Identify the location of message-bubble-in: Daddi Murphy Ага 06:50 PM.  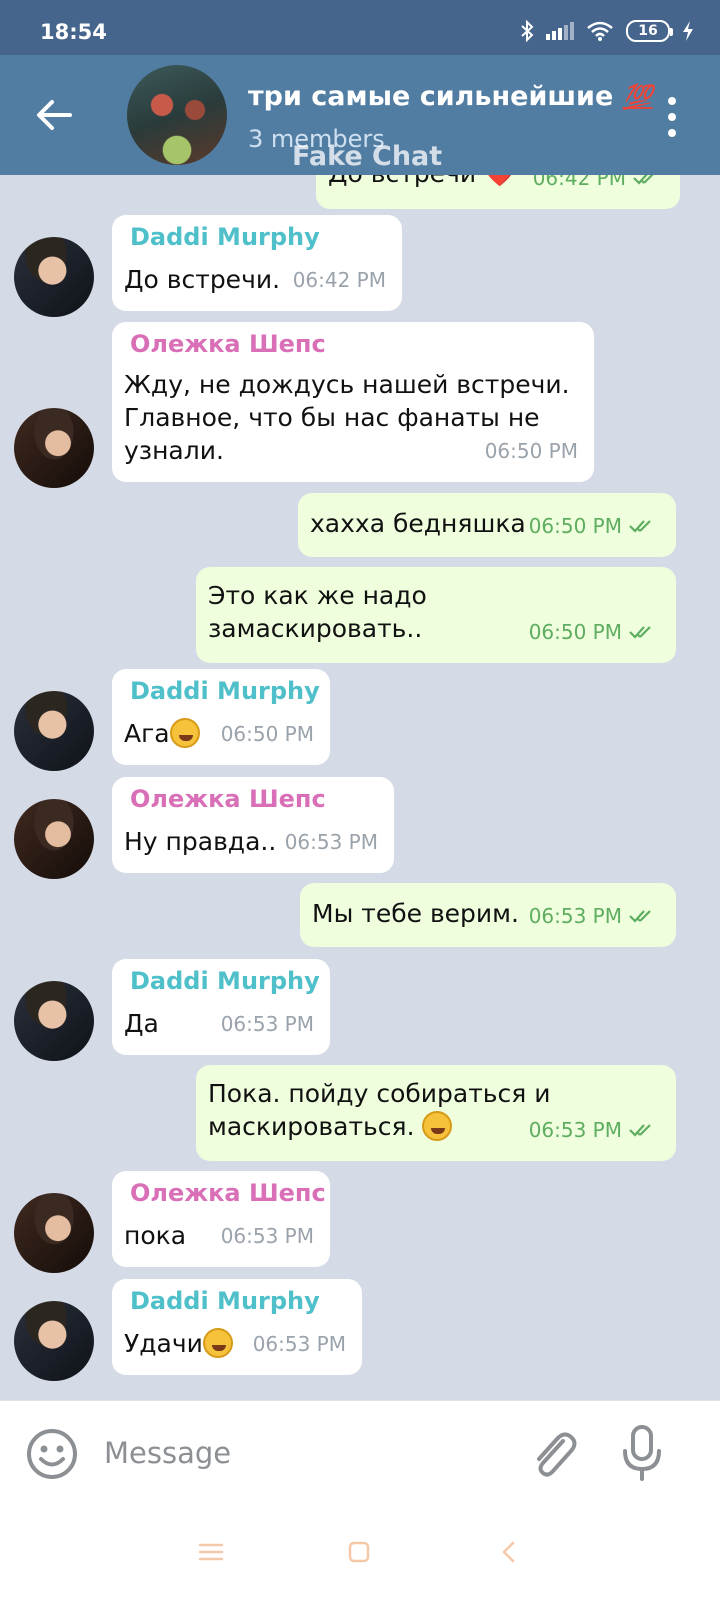
(221, 717).